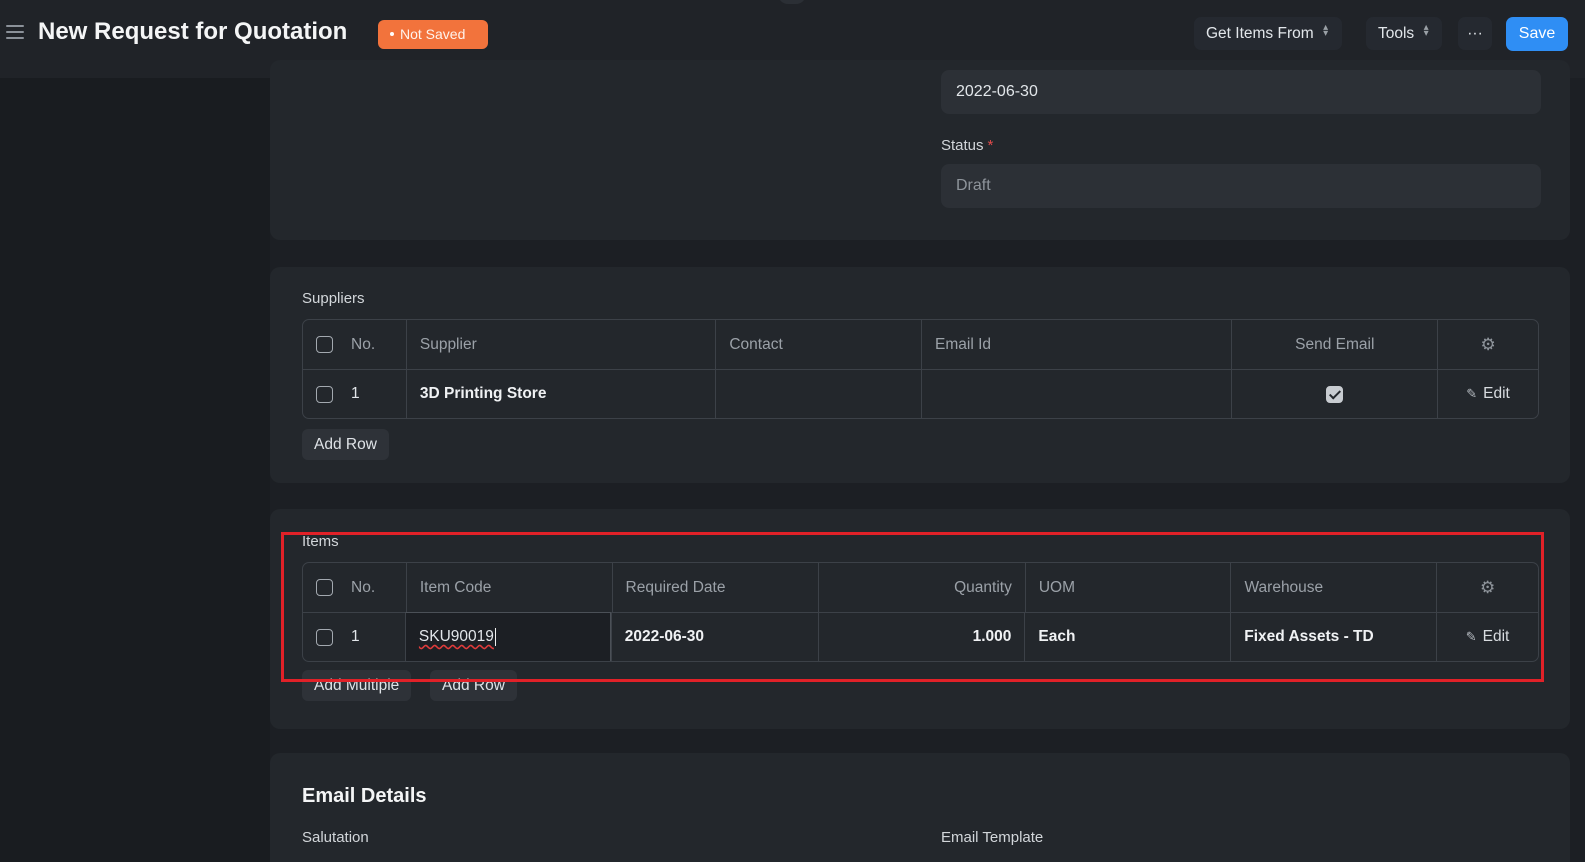 The height and width of the screenshot is (862, 1585). Describe the element at coordinates (392, 34) in the screenshot. I see `dot-icon` at that location.